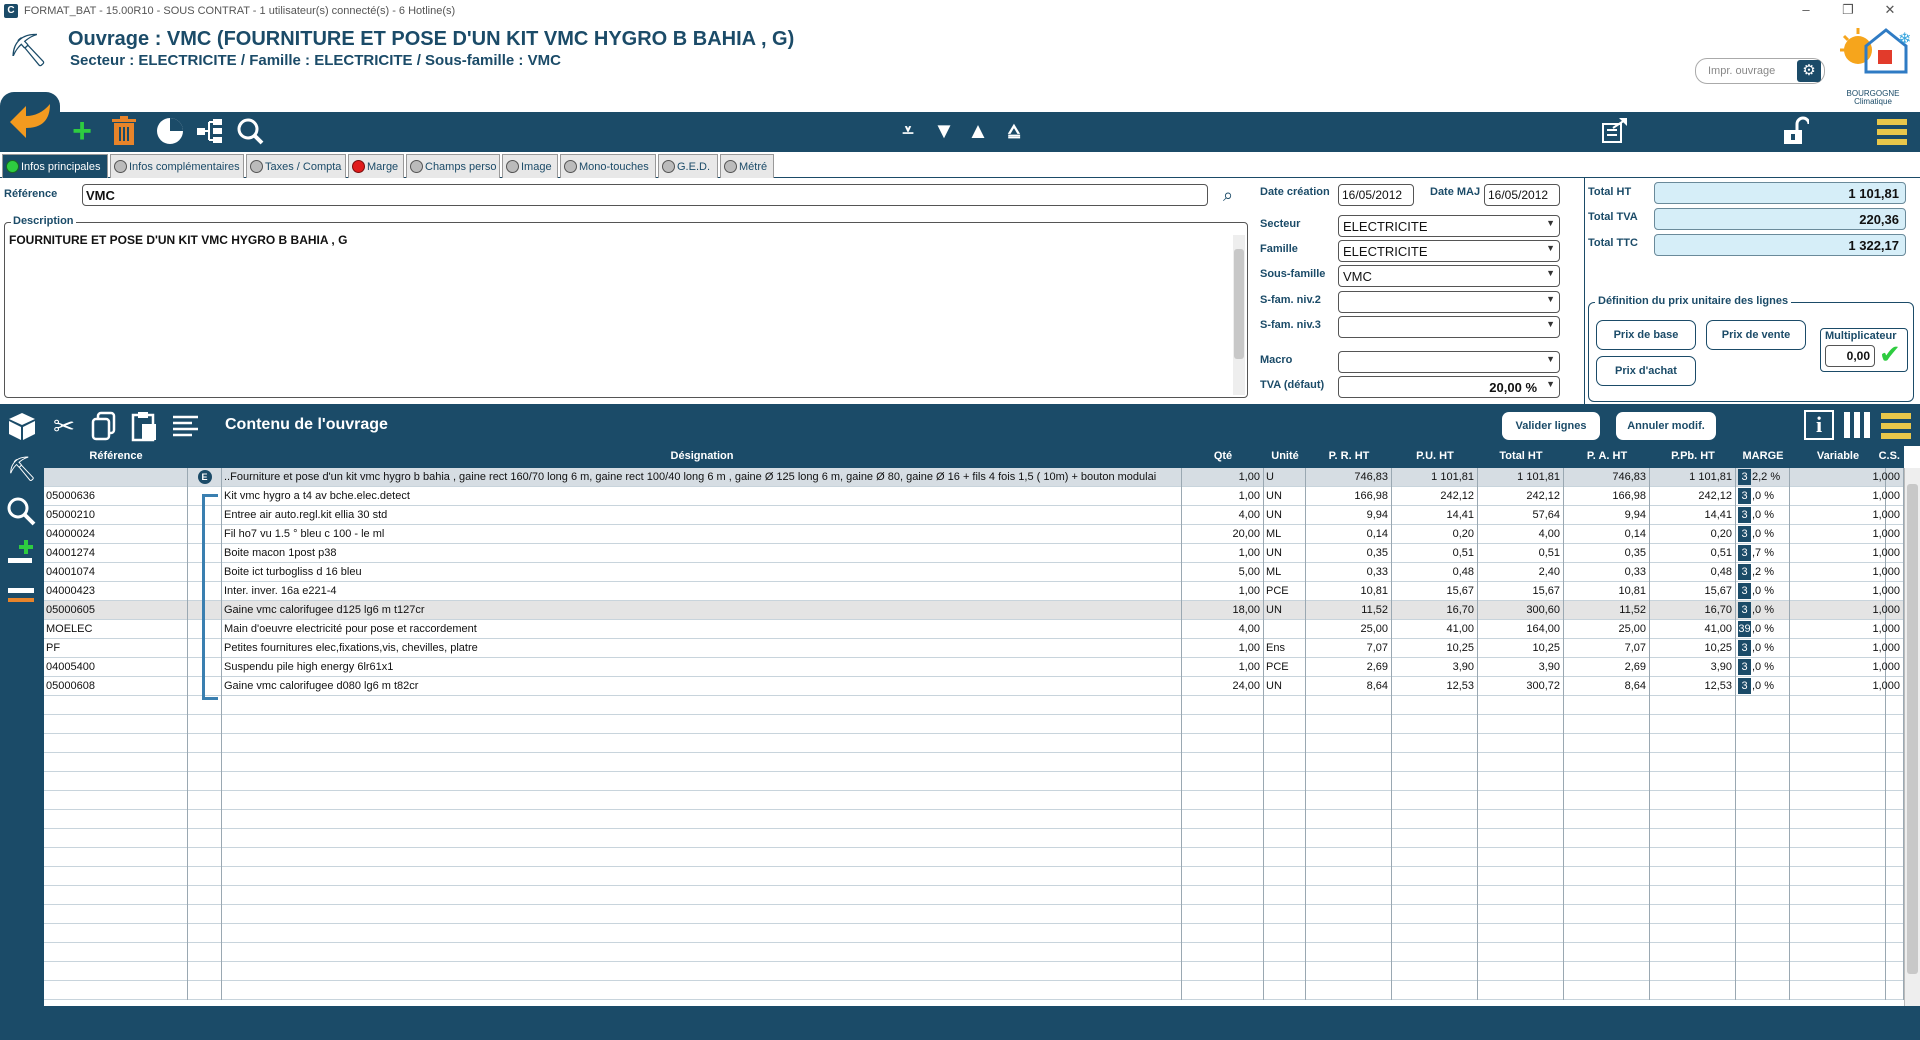 This screenshot has height=1040, width=1920. What do you see at coordinates (22, 594) in the screenshot?
I see `remove-line-icon` at bounding box center [22, 594].